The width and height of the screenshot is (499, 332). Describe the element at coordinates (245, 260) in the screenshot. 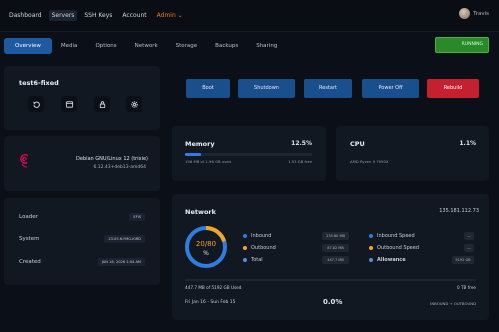

I see `total-dot` at that location.